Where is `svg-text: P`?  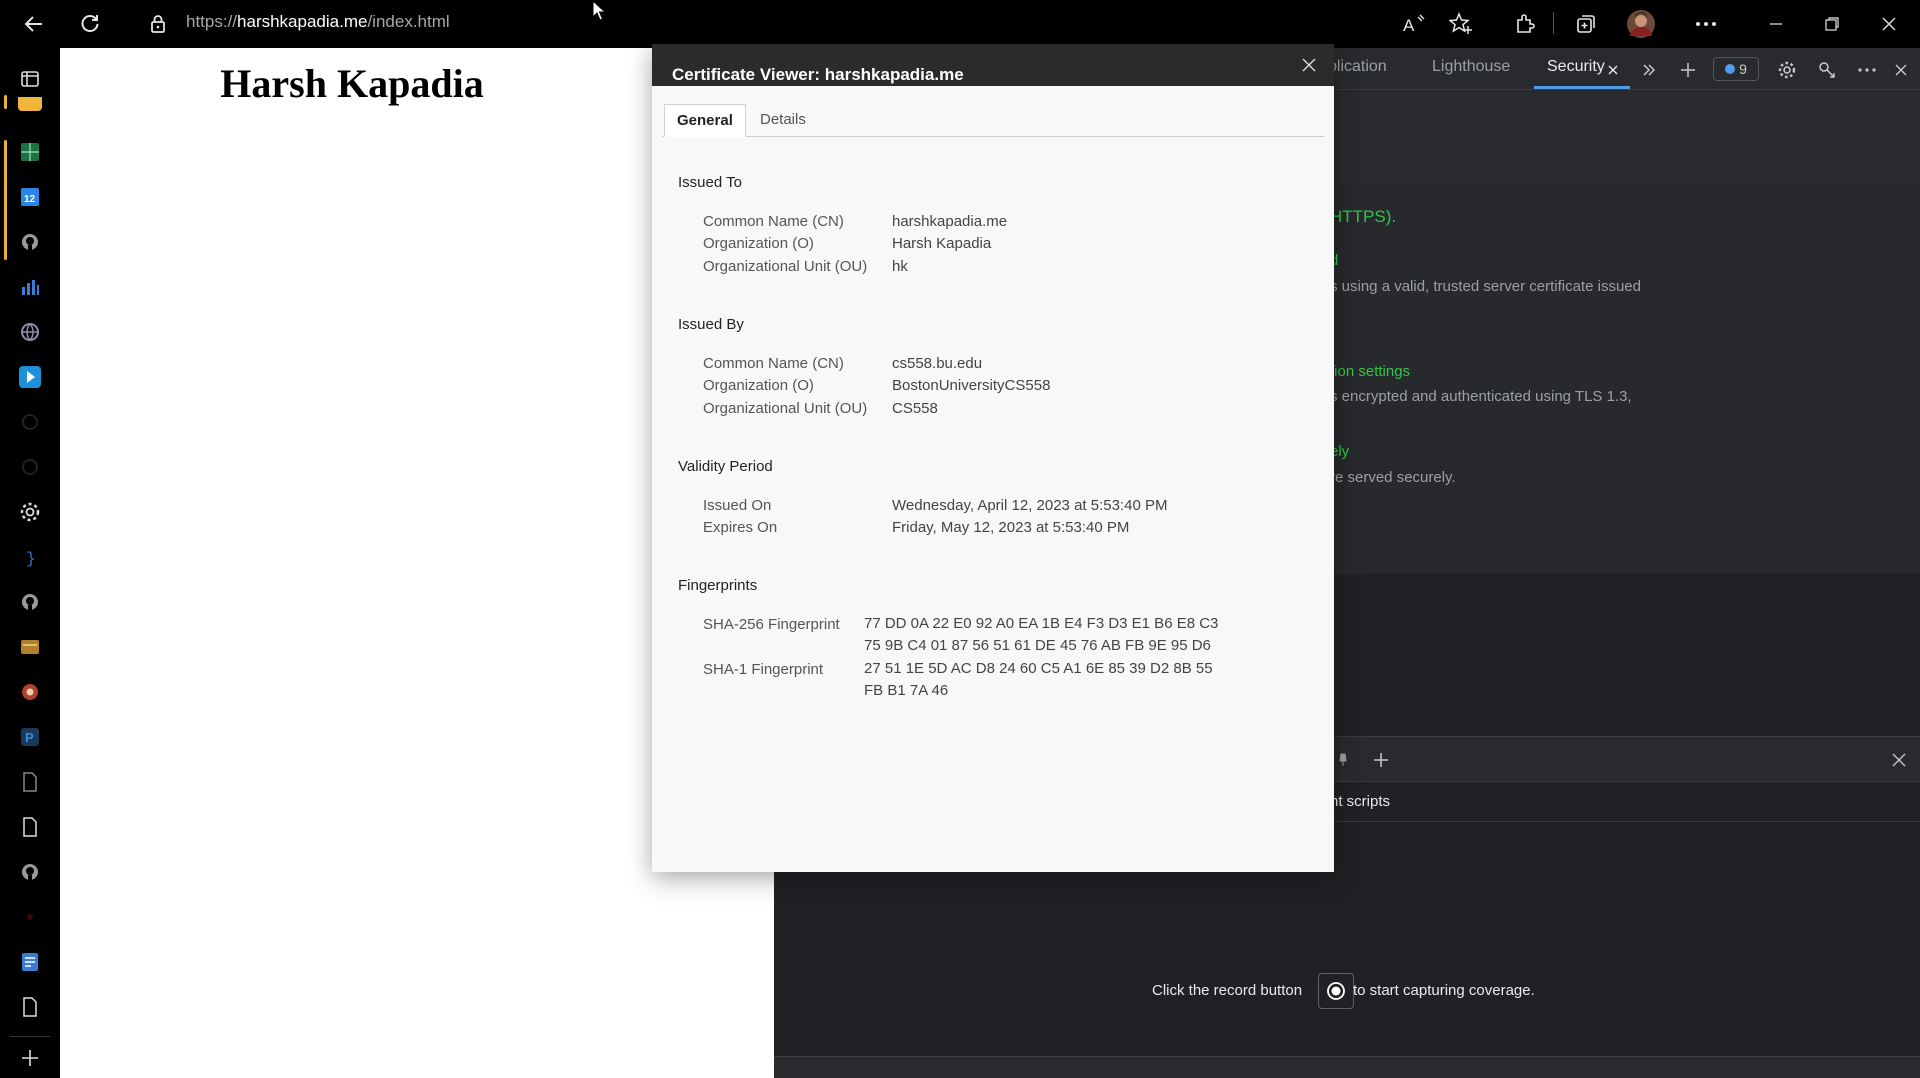 svg-text: P is located at coordinates (29, 737).